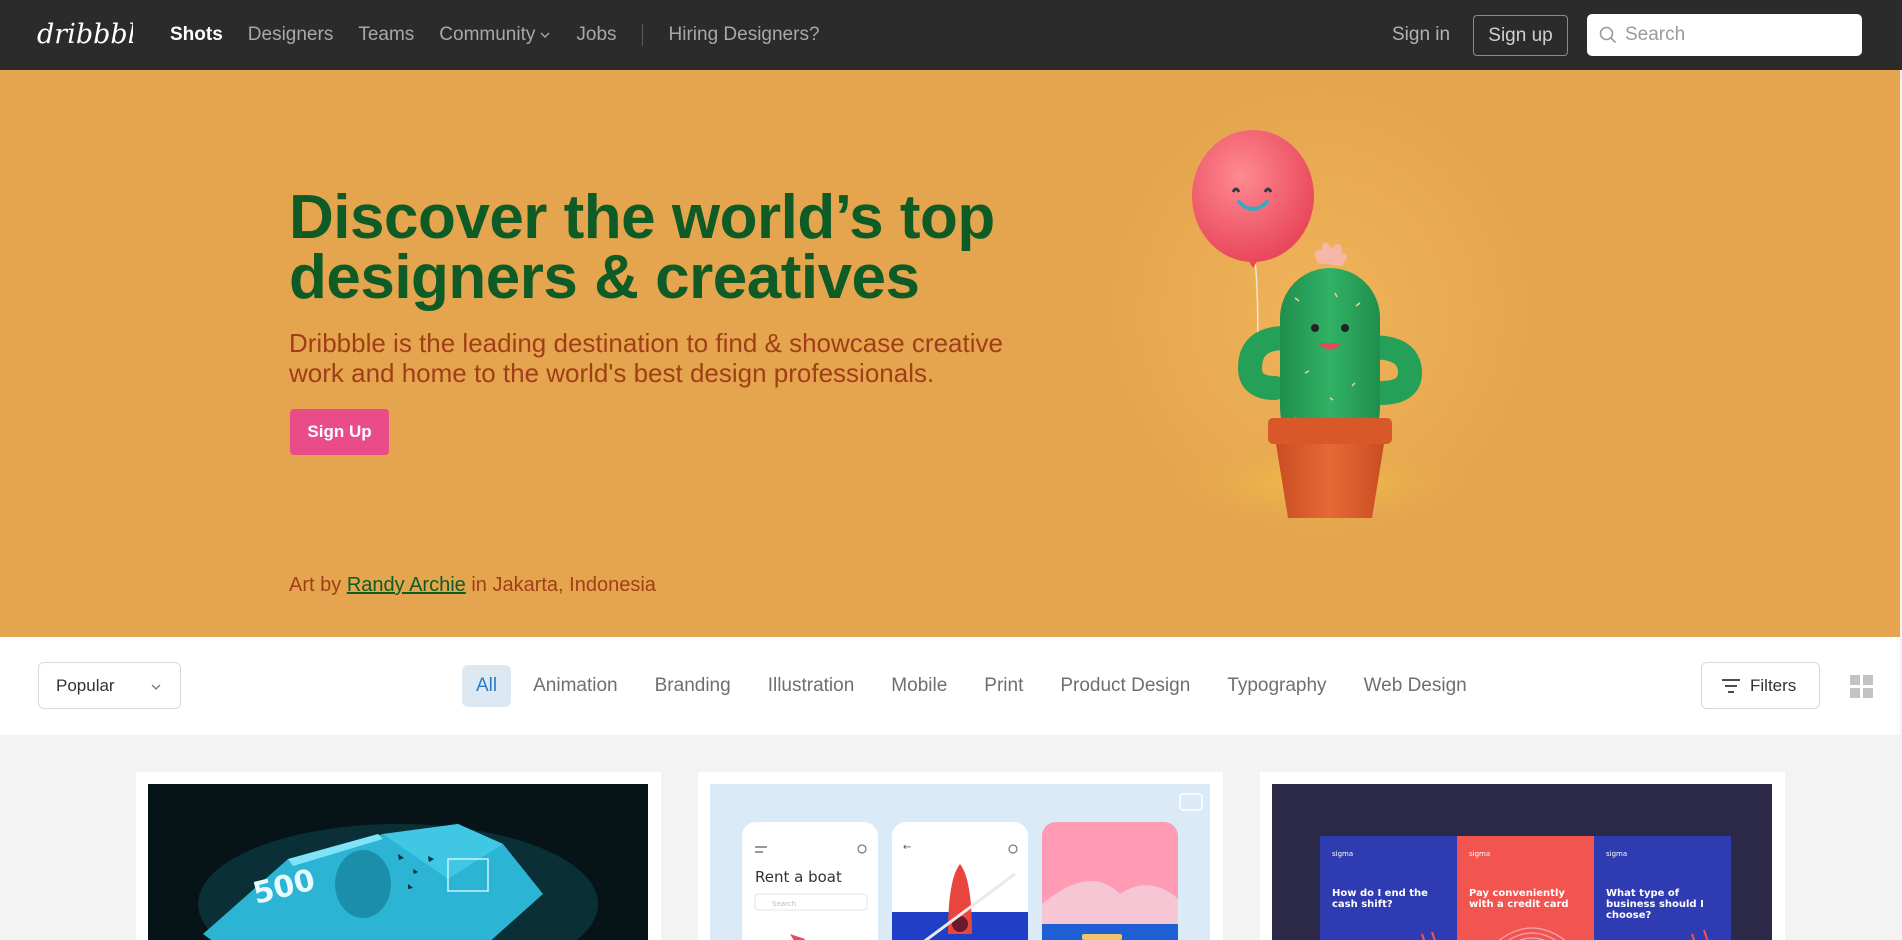 This screenshot has width=1902, height=940. What do you see at coordinates (1655, 904) in the screenshot?
I see `sigma-card-3-text: What type of business should I choose?` at bounding box center [1655, 904].